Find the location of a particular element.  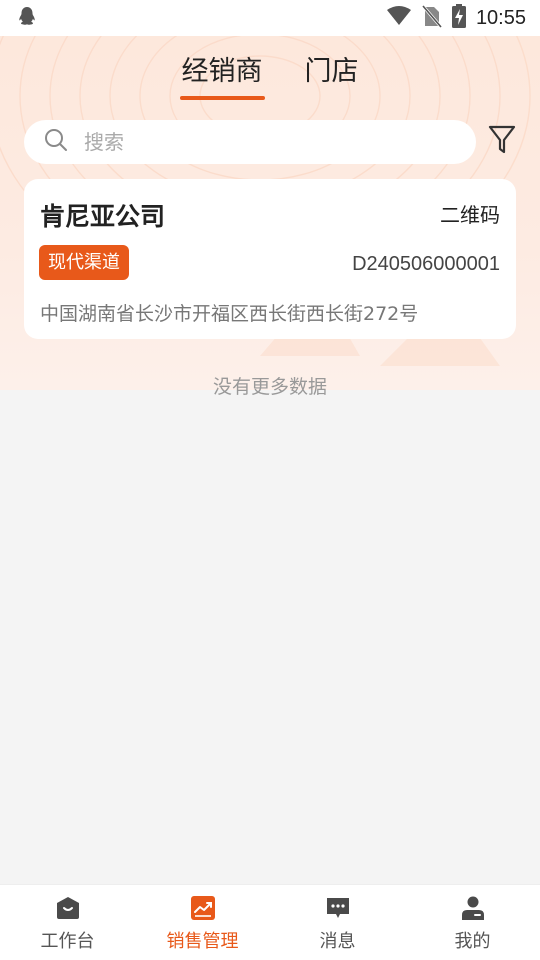

status-time: 10:55 is located at coordinates (500, 17).